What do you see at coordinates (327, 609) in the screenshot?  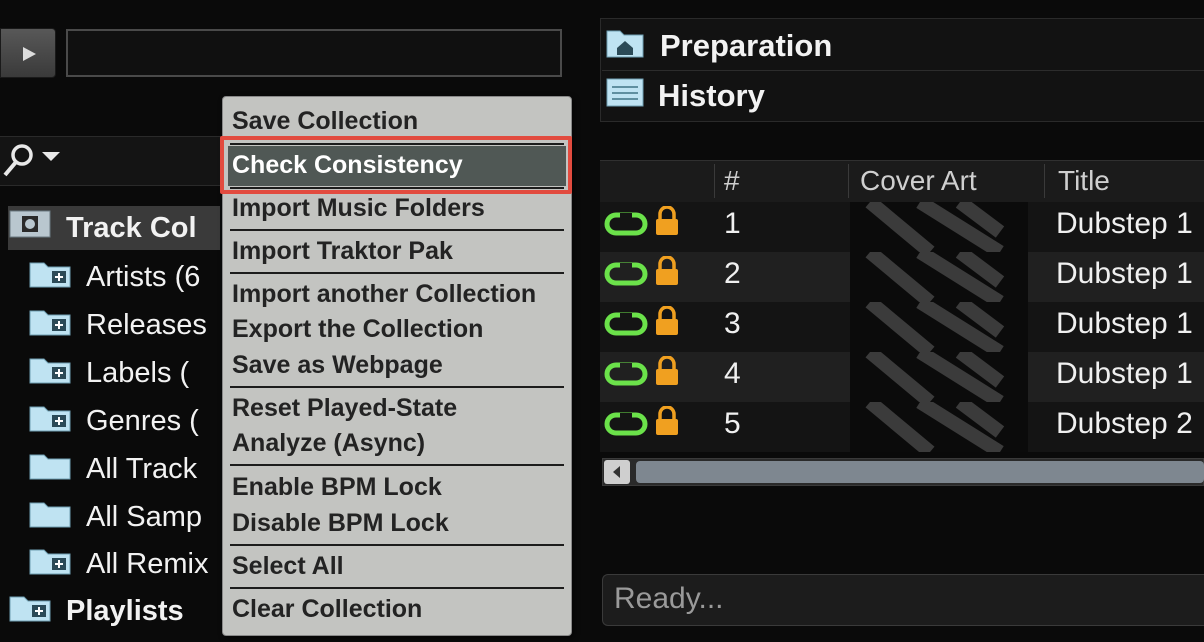 I see `menu-item-clear-collection: Clear Collection` at bounding box center [327, 609].